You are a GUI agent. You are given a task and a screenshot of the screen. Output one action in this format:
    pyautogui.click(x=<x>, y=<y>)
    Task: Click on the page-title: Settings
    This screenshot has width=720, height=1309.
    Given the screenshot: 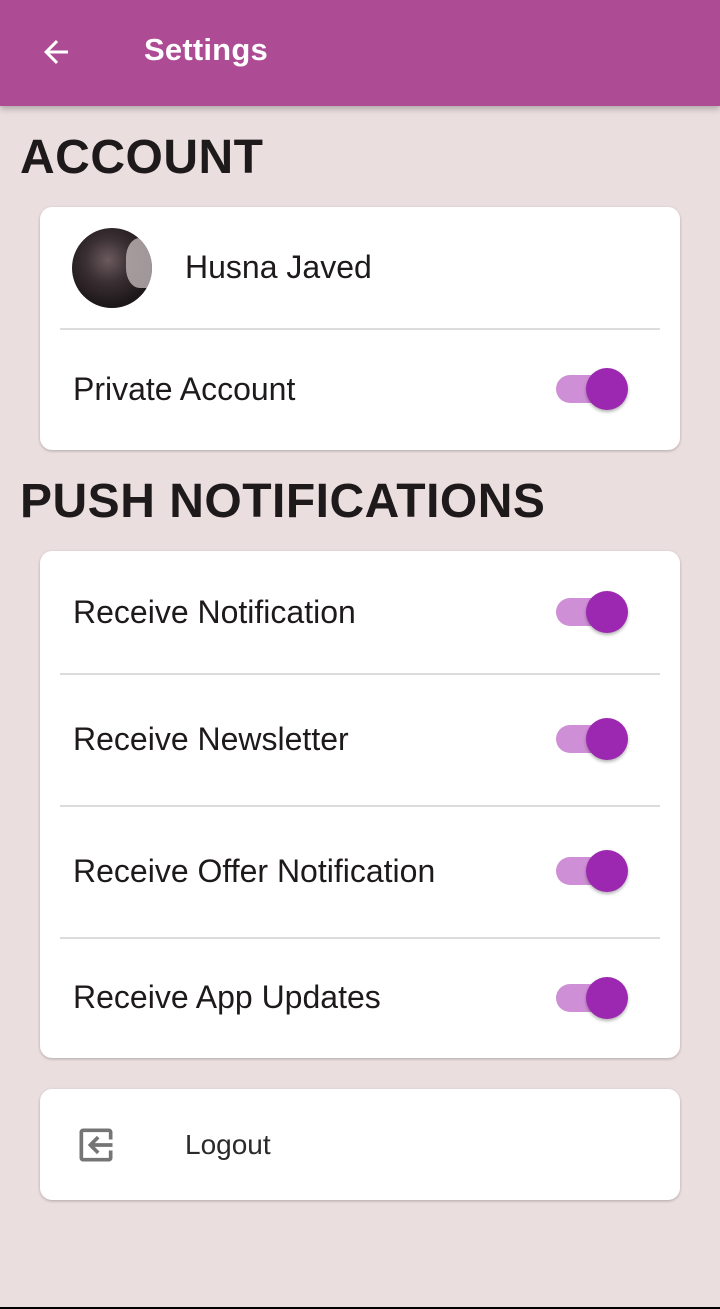 What is the action you would take?
    pyautogui.click(x=206, y=49)
    